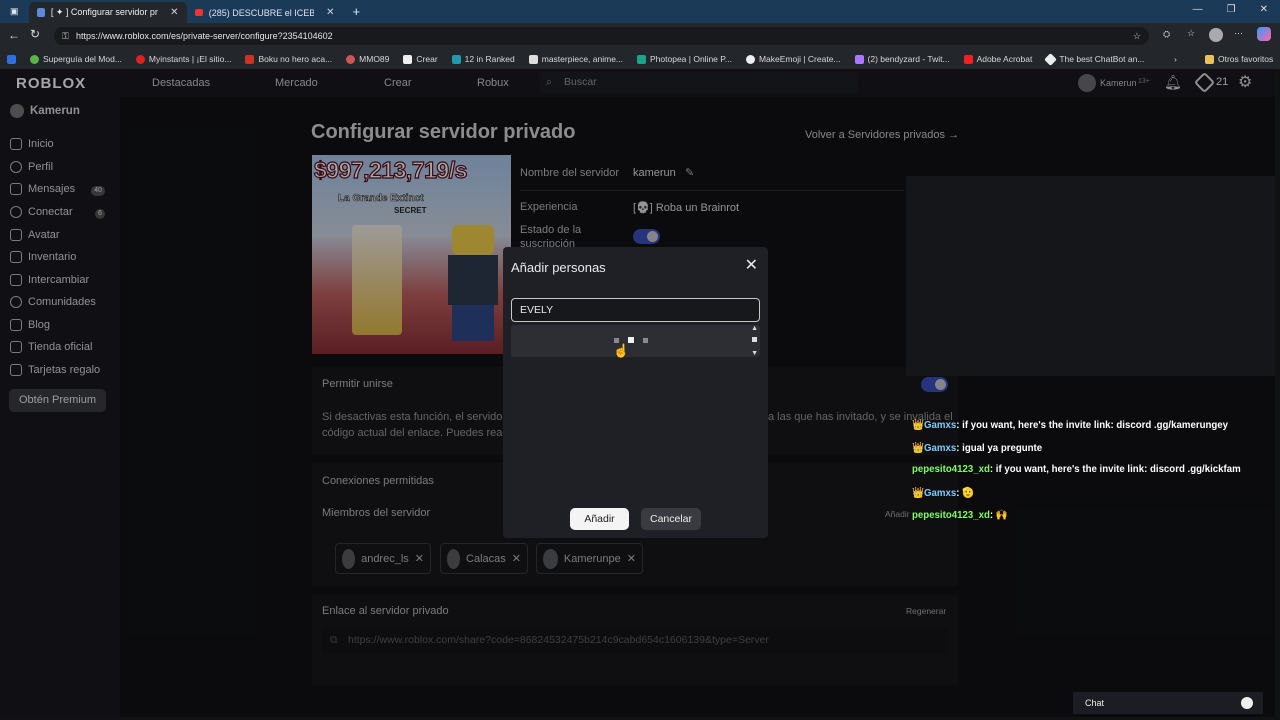 This screenshot has height=720, width=1280. Describe the element at coordinates (977, 448) in the screenshot. I see `chat-line: 👑Gamxs: igual ya pregunte` at that location.